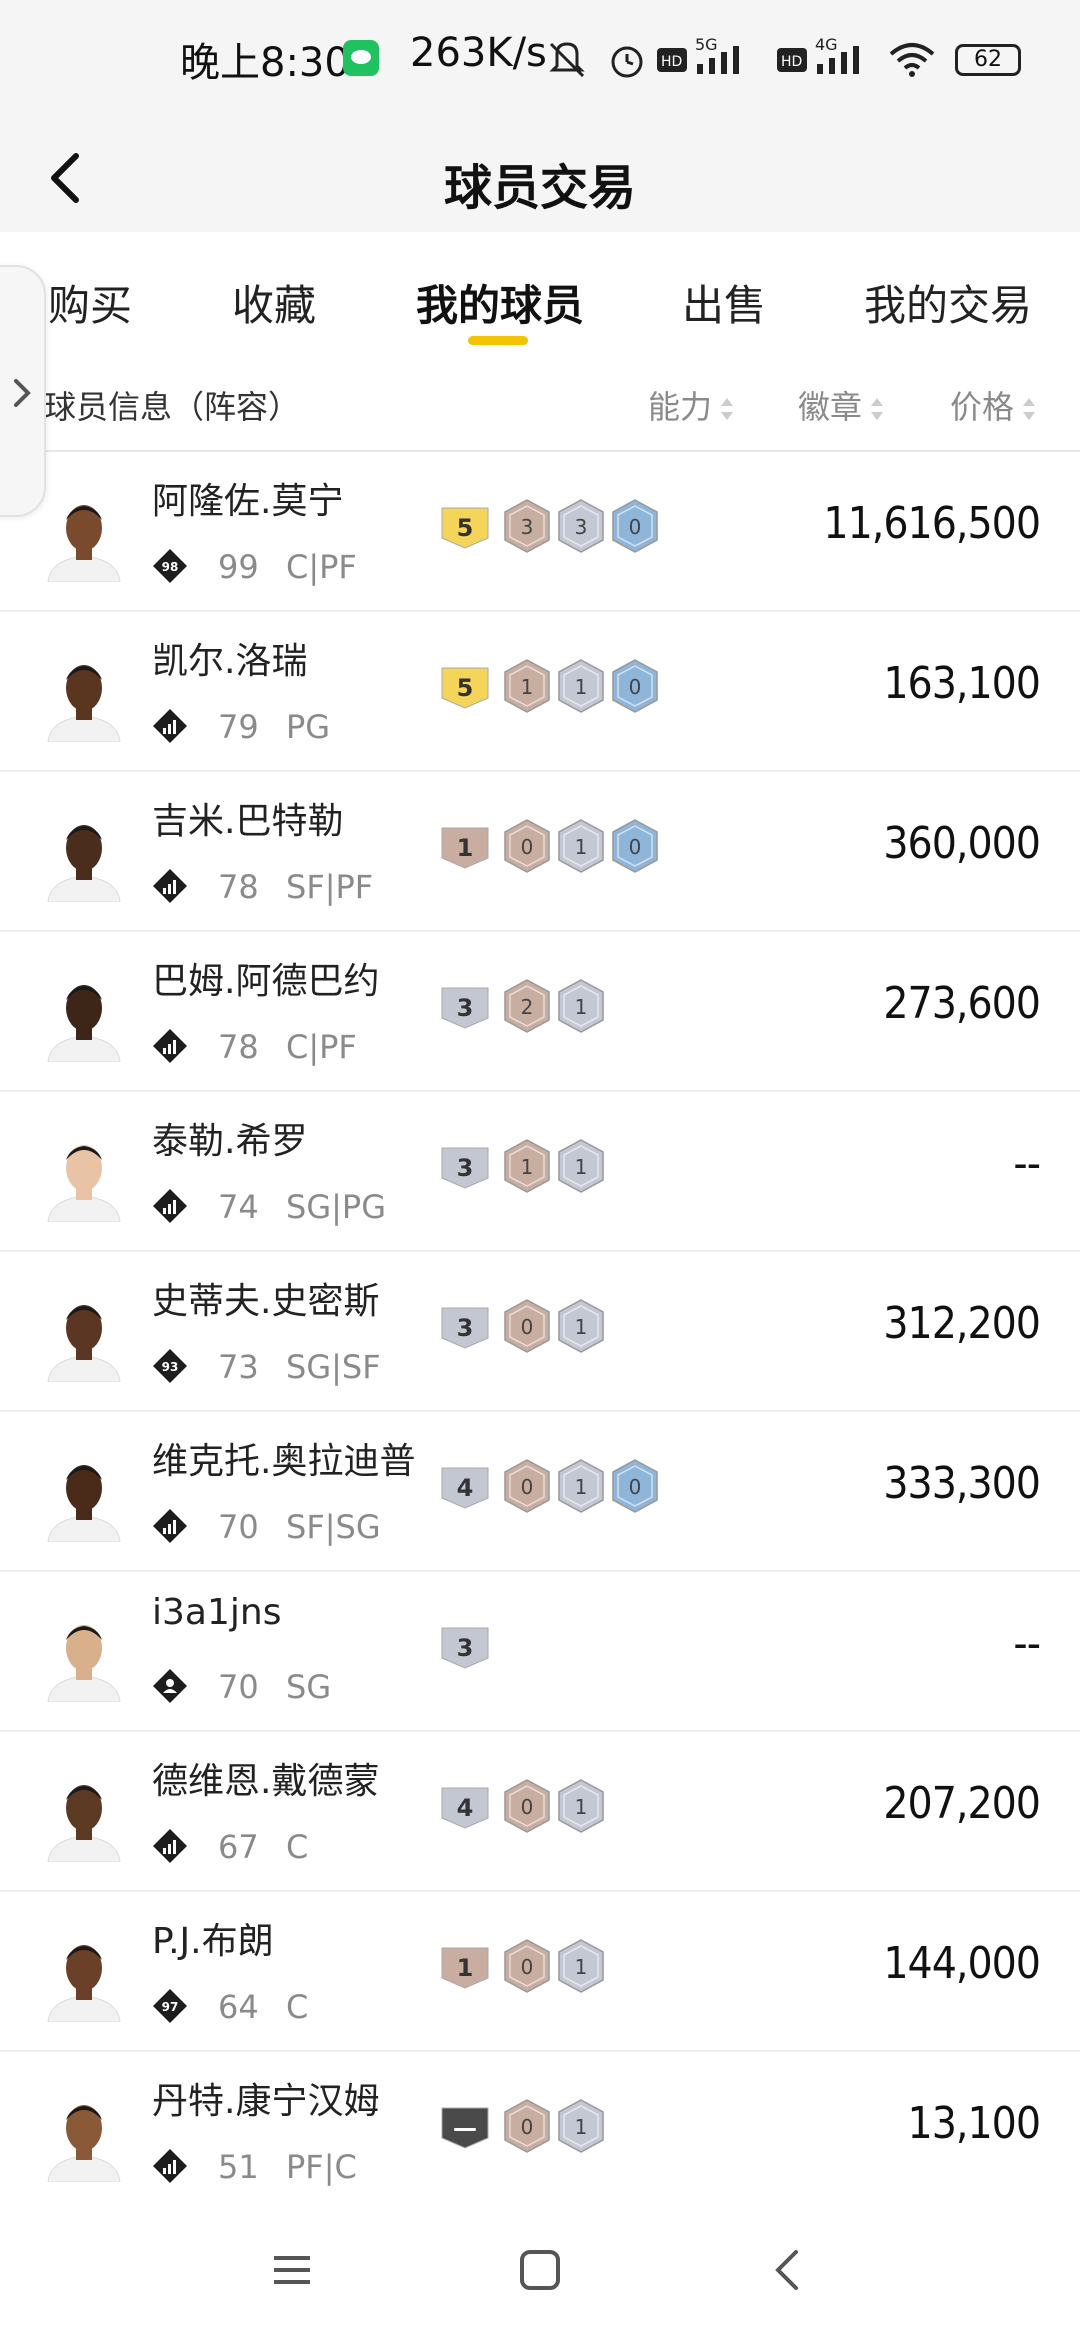  What do you see at coordinates (826, 44) in the screenshot?
I see `svg-text: 4G` at bounding box center [826, 44].